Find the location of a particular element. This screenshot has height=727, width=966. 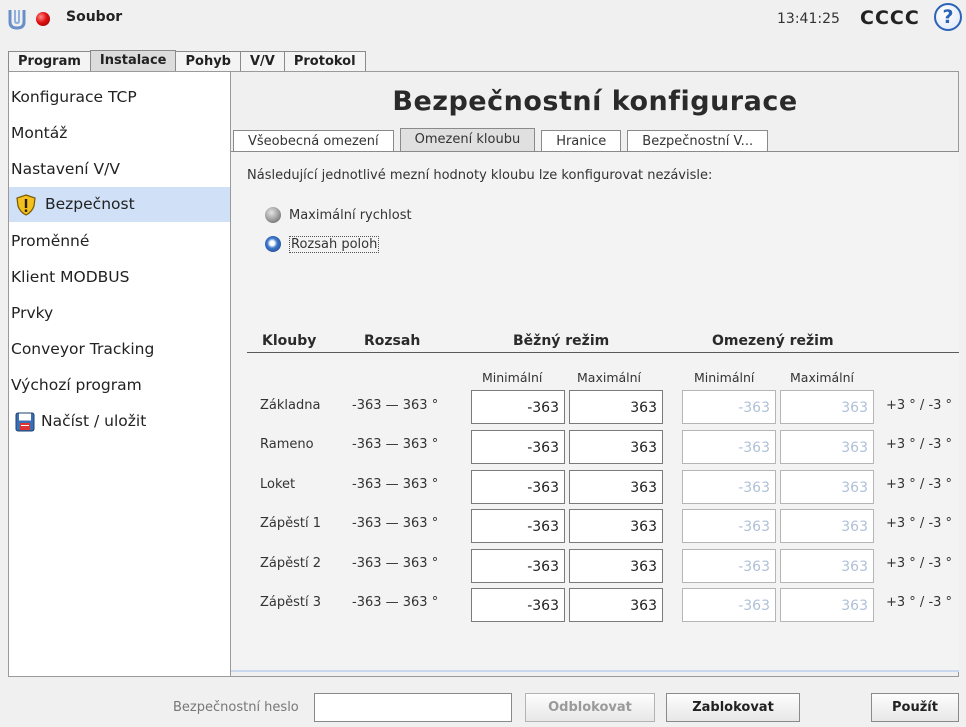

sidebar-item-io-setup: Nastavení V/V is located at coordinates (119, 169).